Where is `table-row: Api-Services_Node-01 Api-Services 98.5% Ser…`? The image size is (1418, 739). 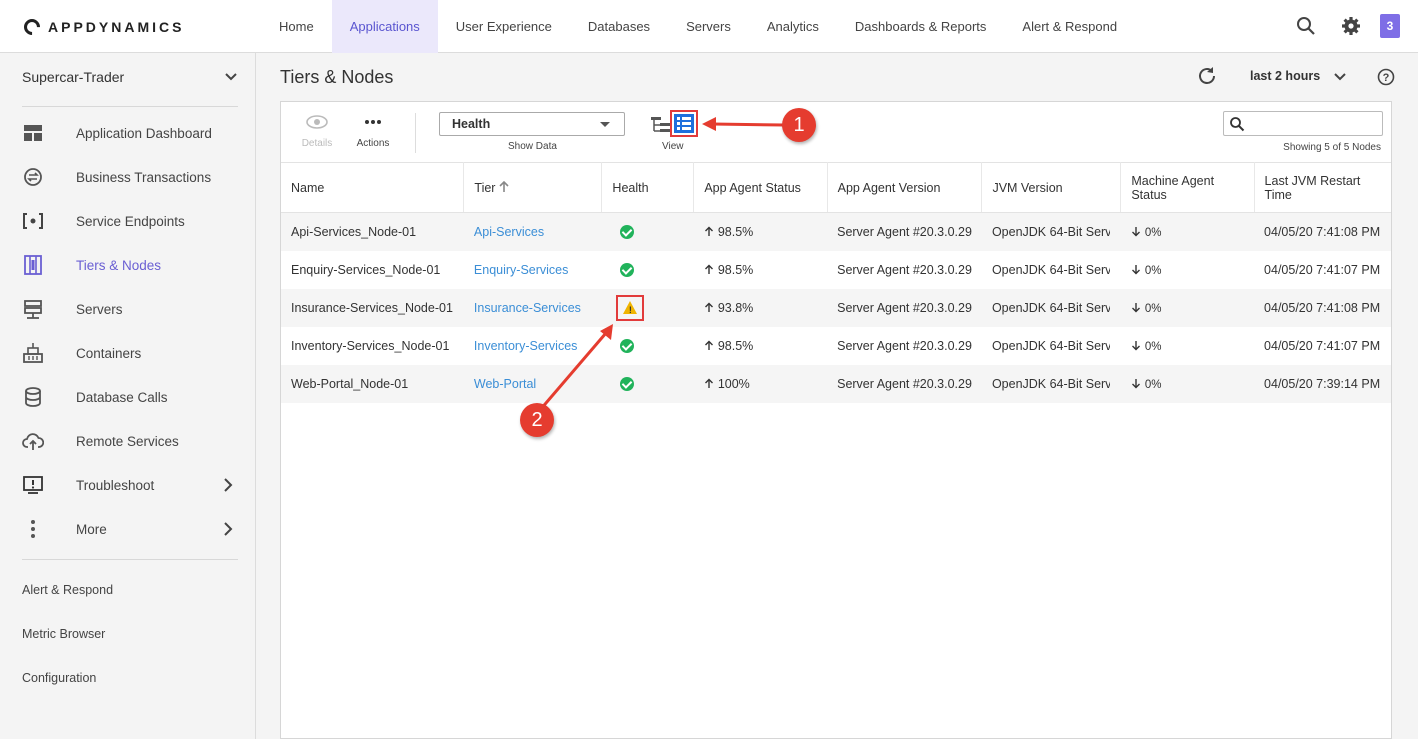 table-row: Api-Services_Node-01 Api-Services 98.5% Ser… is located at coordinates (836, 231).